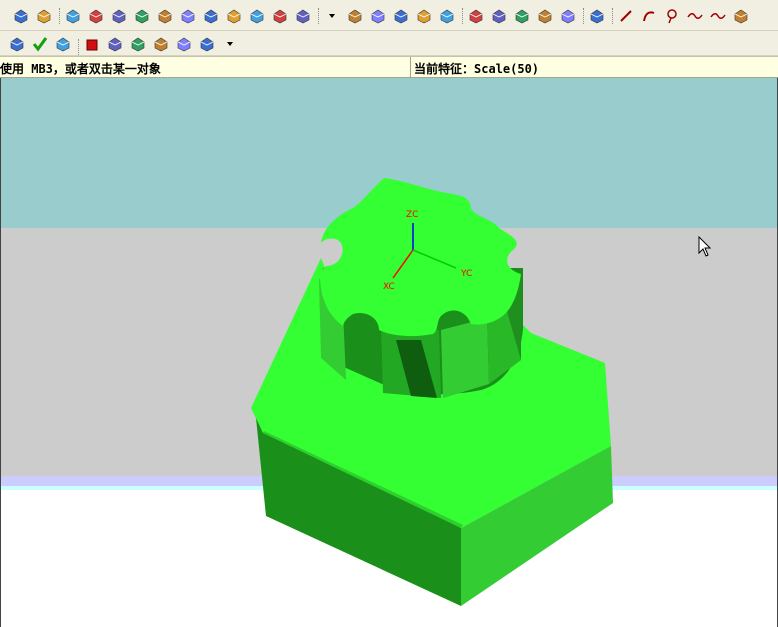 This screenshot has width=778, height=627. Describe the element at coordinates (545, 16) in the screenshot. I see `trim-icon` at that location.